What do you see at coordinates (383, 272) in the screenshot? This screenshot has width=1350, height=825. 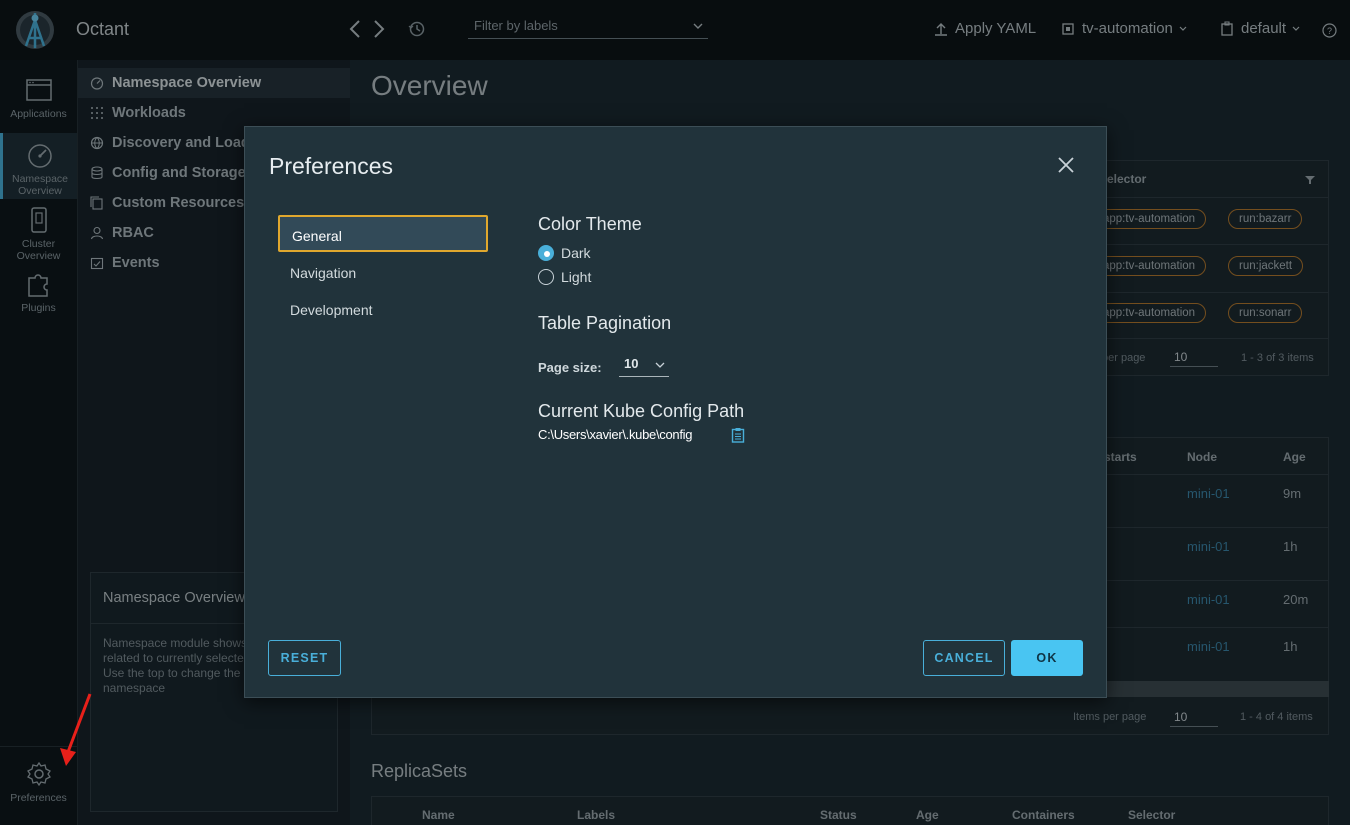 I see `tab-navigation: Navigation` at bounding box center [383, 272].